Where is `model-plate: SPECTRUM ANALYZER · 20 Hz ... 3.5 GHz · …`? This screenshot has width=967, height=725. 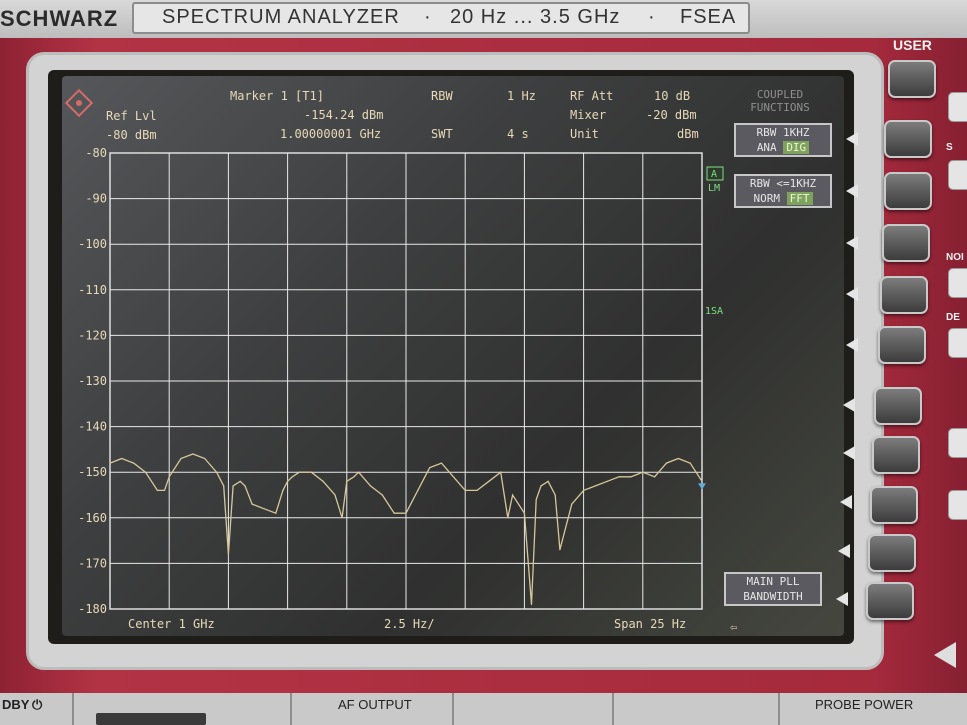
model-plate: SPECTRUM ANALYZER · 20 Hz ... 3.5 GHz · … is located at coordinates (441, 18).